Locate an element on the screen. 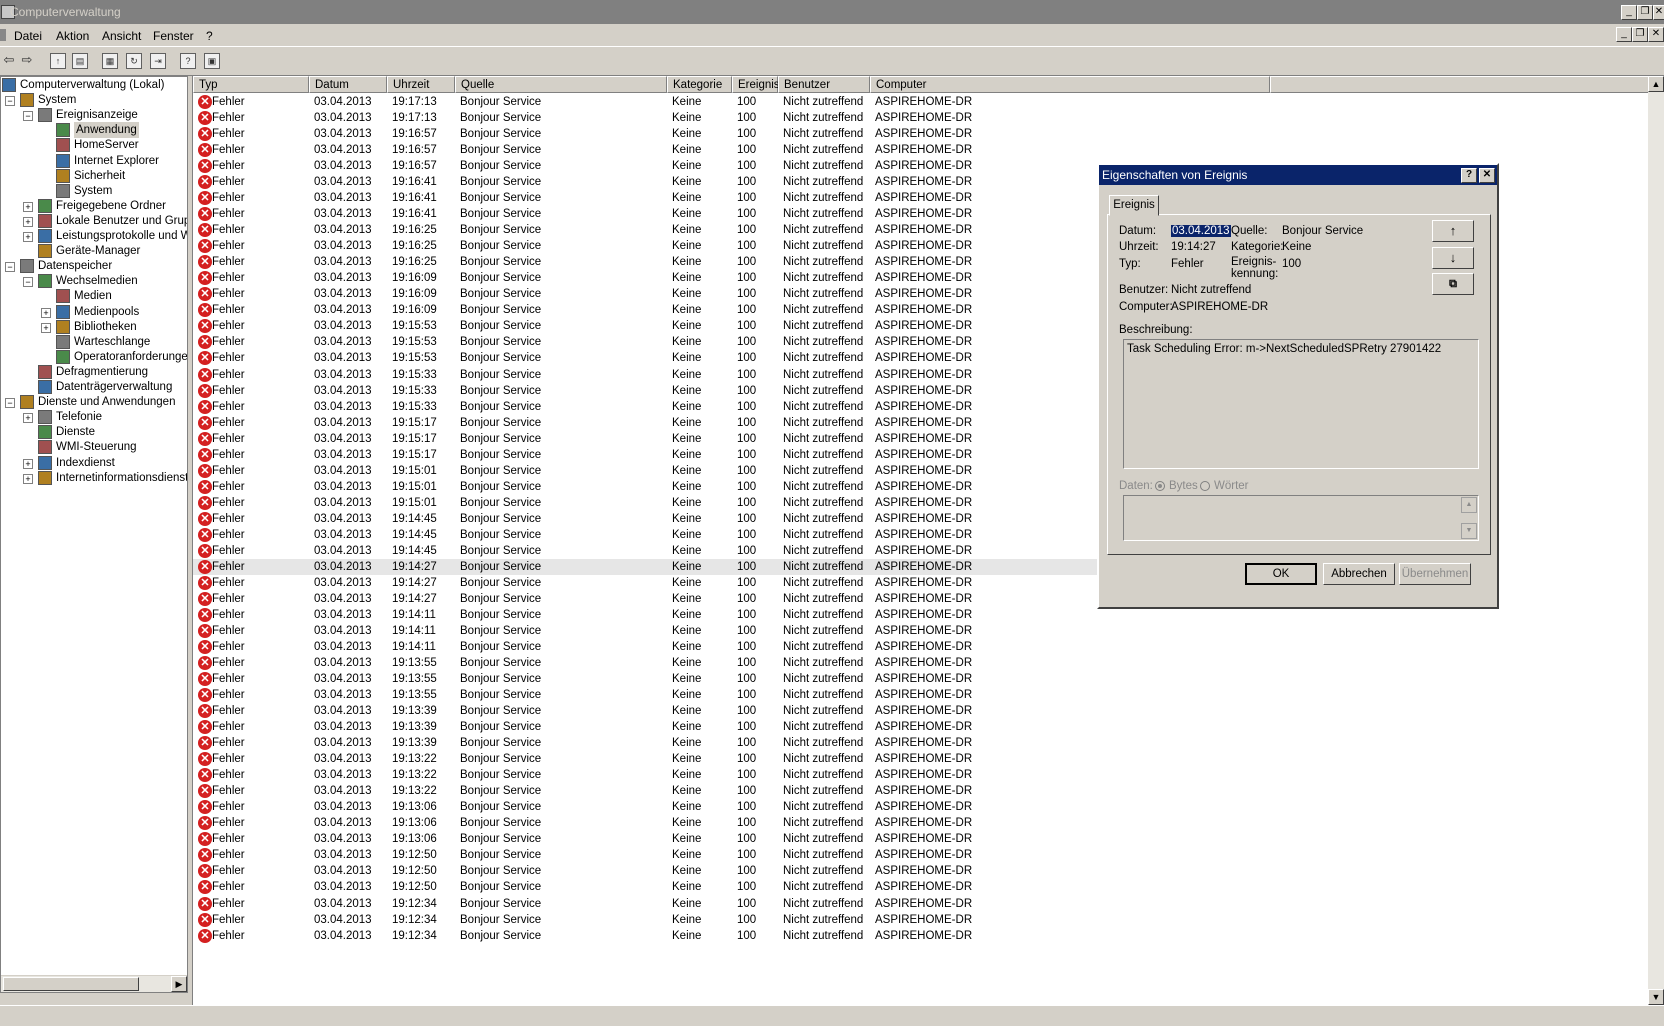  datum-value: 03.04.2013 is located at coordinates (1201, 231).